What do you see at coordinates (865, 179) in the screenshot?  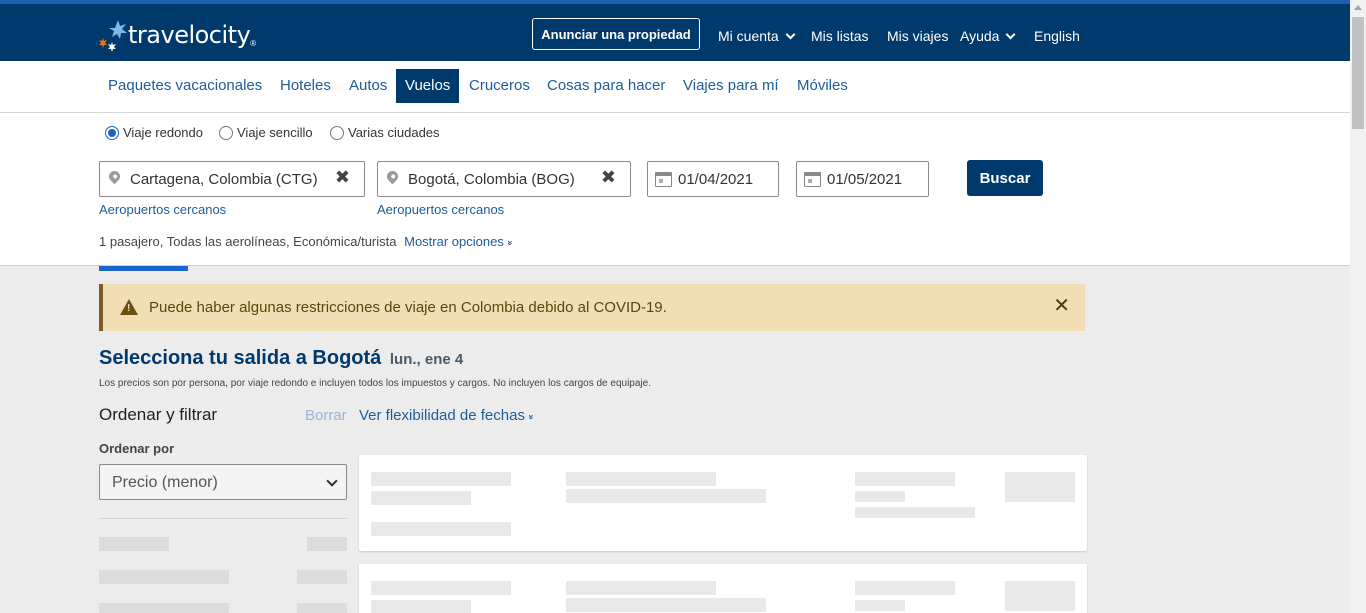 I see `return-date-value: 01/05/2021` at bounding box center [865, 179].